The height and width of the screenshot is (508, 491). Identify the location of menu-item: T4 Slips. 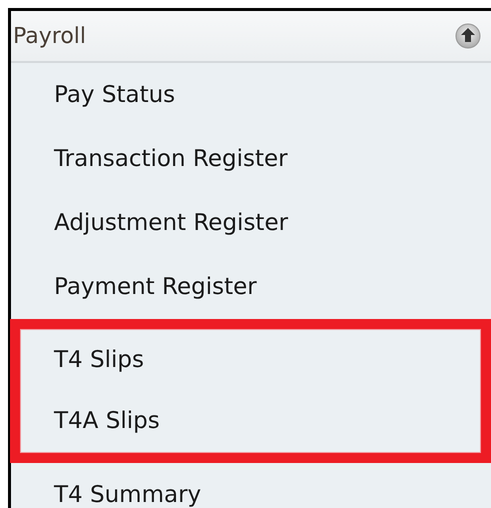
(250, 360).